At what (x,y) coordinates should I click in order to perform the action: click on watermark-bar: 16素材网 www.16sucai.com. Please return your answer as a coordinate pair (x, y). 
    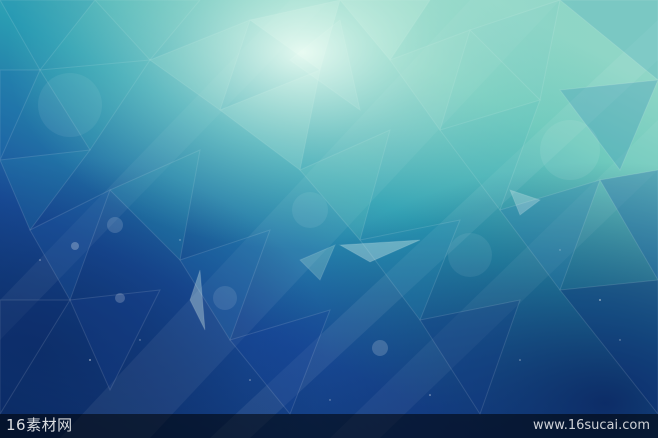
    Looking at the image, I should click on (329, 426).